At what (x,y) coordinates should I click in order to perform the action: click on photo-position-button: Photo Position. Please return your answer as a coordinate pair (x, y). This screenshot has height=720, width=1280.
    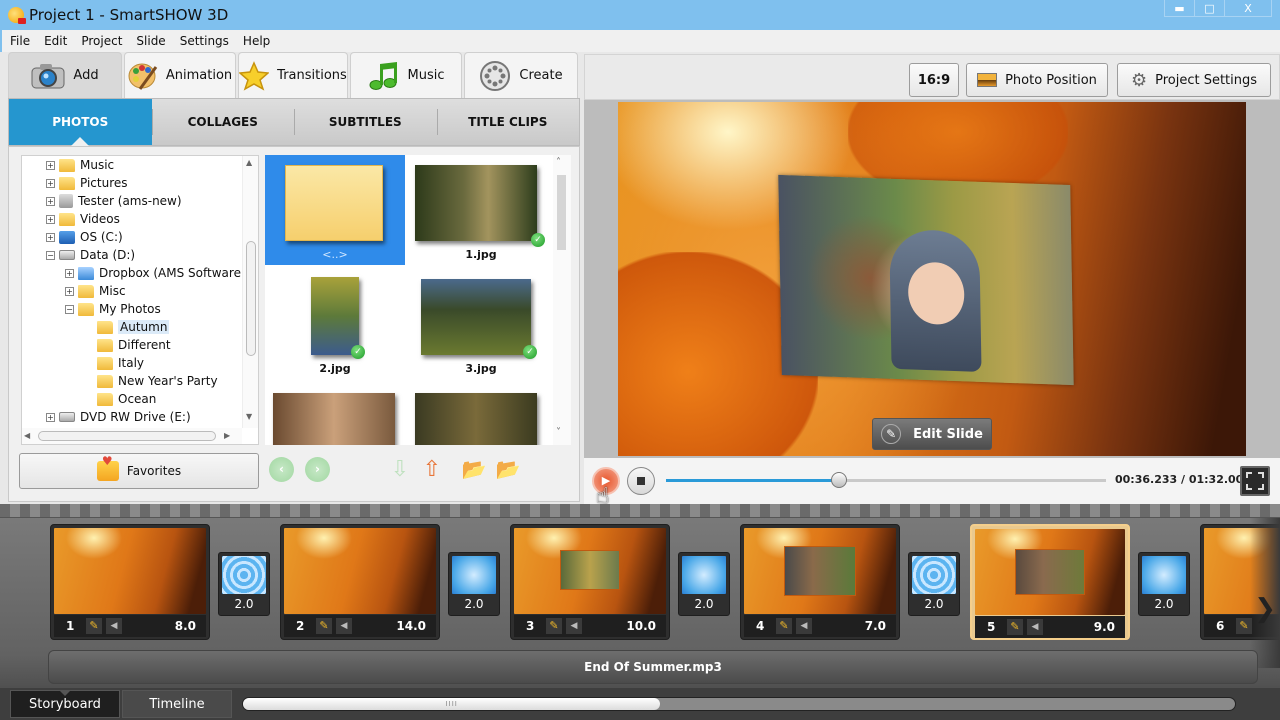
    Looking at the image, I should click on (1037, 80).